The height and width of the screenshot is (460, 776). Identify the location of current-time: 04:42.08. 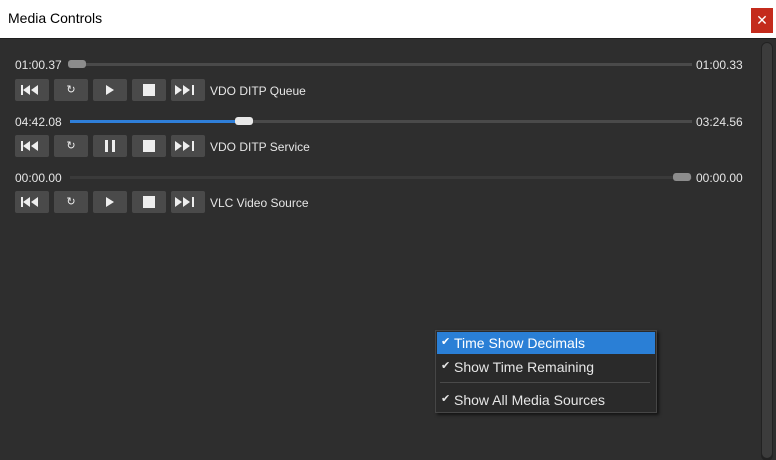
(38, 122).